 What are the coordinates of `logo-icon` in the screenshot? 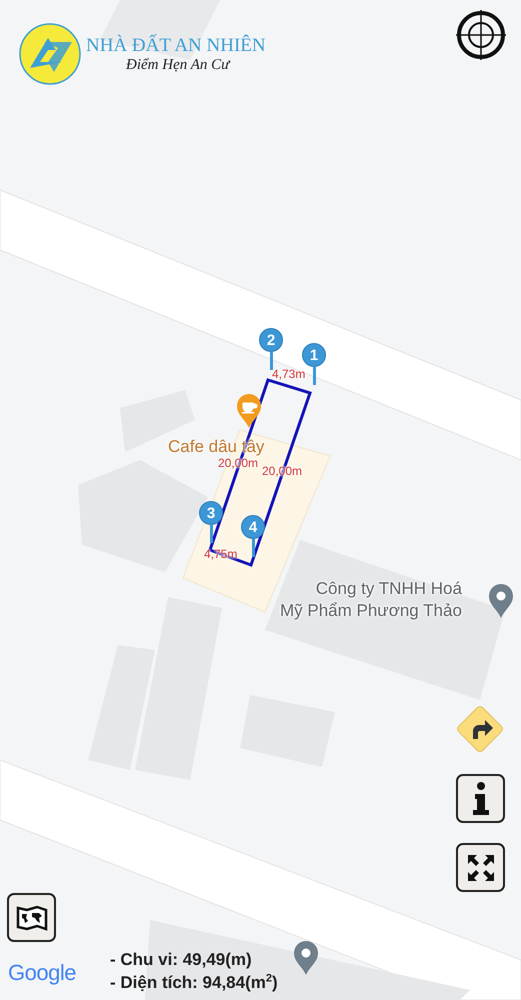 It's located at (50, 54).